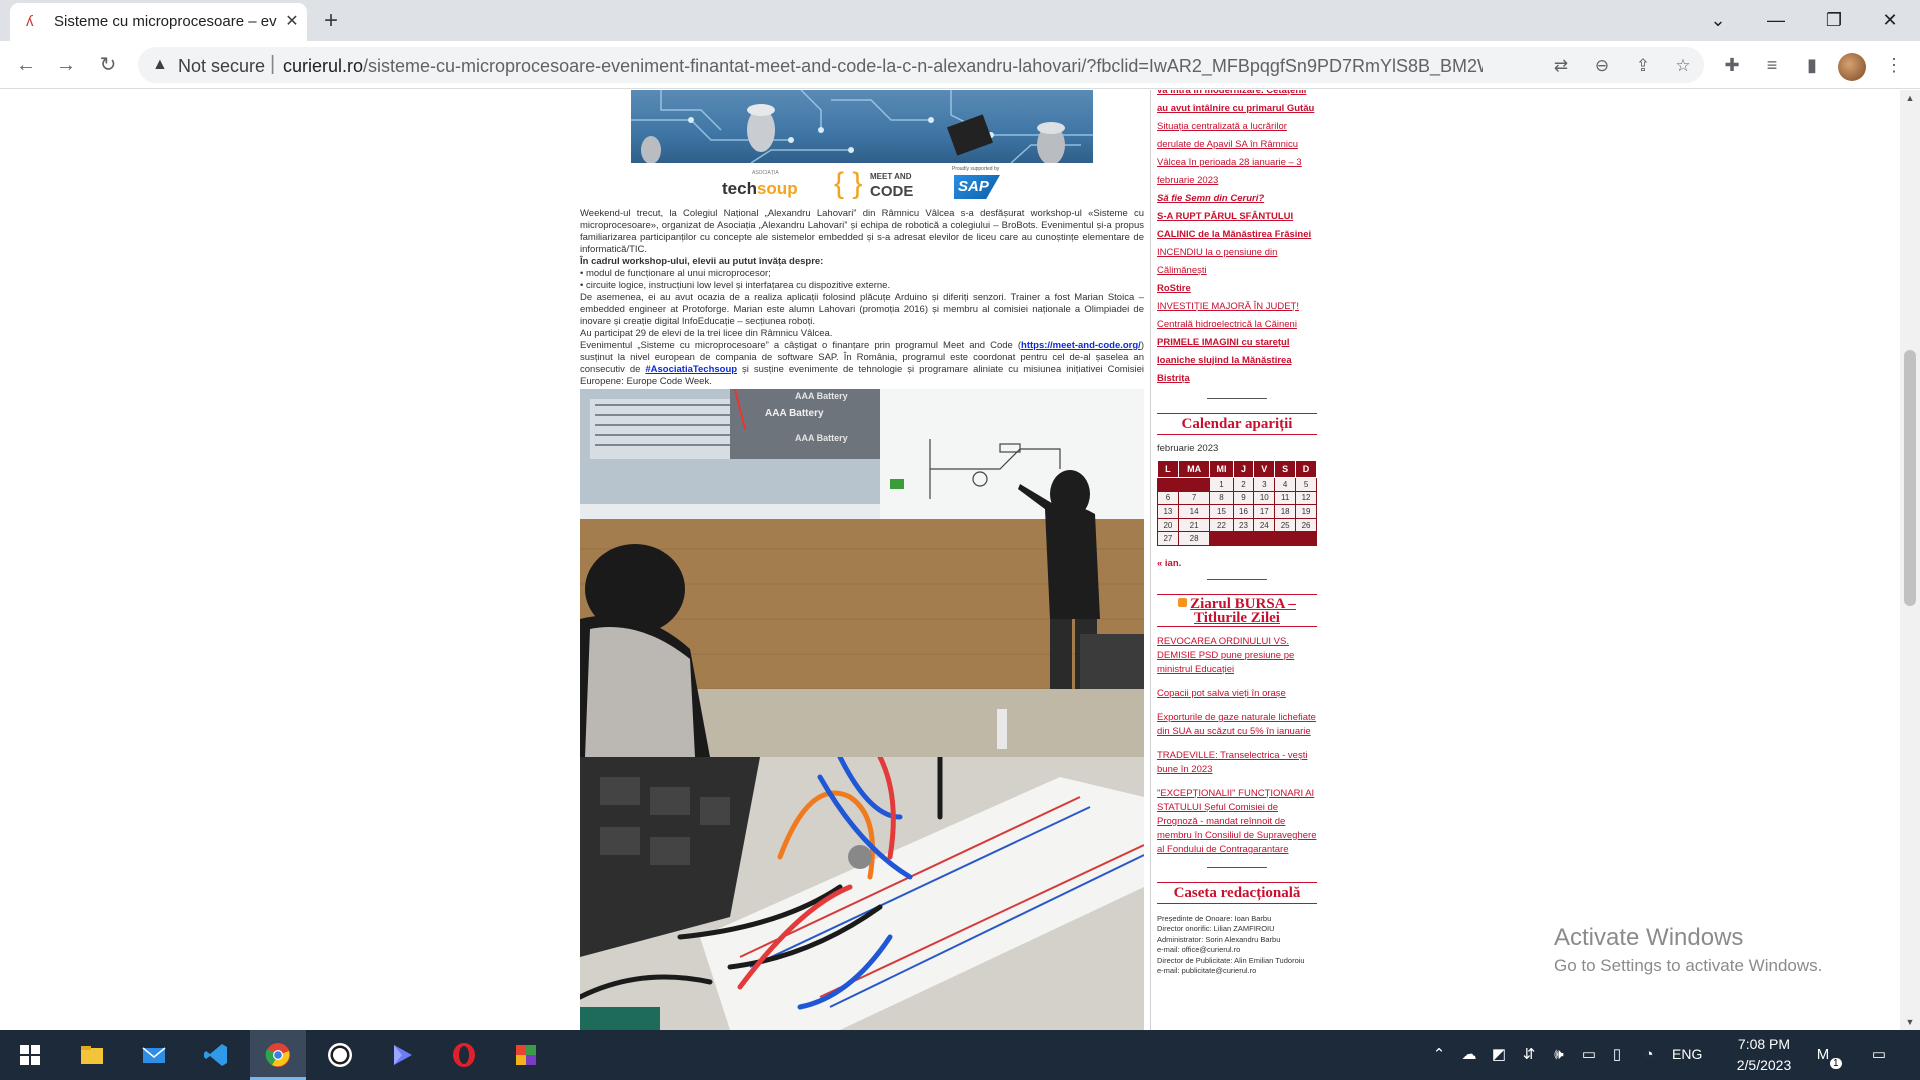 This screenshot has height=1080, width=1920. What do you see at coordinates (892, 191) in the screenshot?
I see `meetcode-bottom: CODE` at bounding box center [892, 191].